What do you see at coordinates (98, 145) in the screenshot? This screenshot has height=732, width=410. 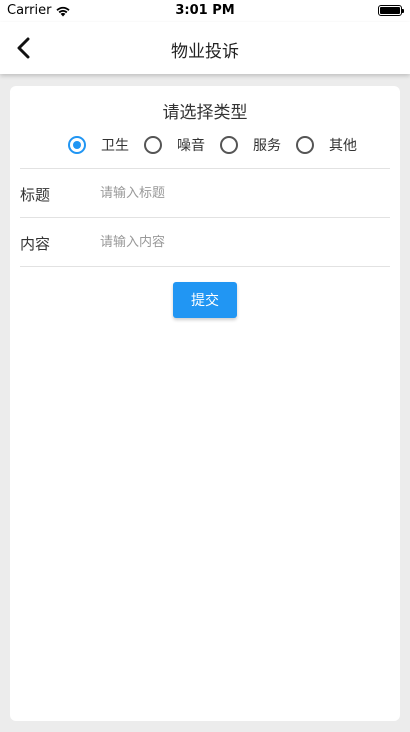 I see `radio-option-sanitation: 卫生` at bounding box center [98, 145].